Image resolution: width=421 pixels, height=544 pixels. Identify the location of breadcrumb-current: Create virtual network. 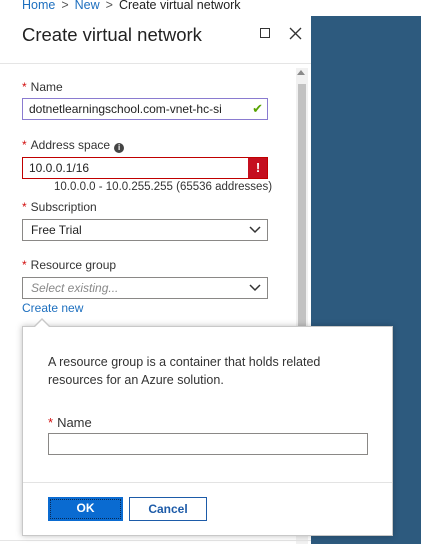
(179, 6).